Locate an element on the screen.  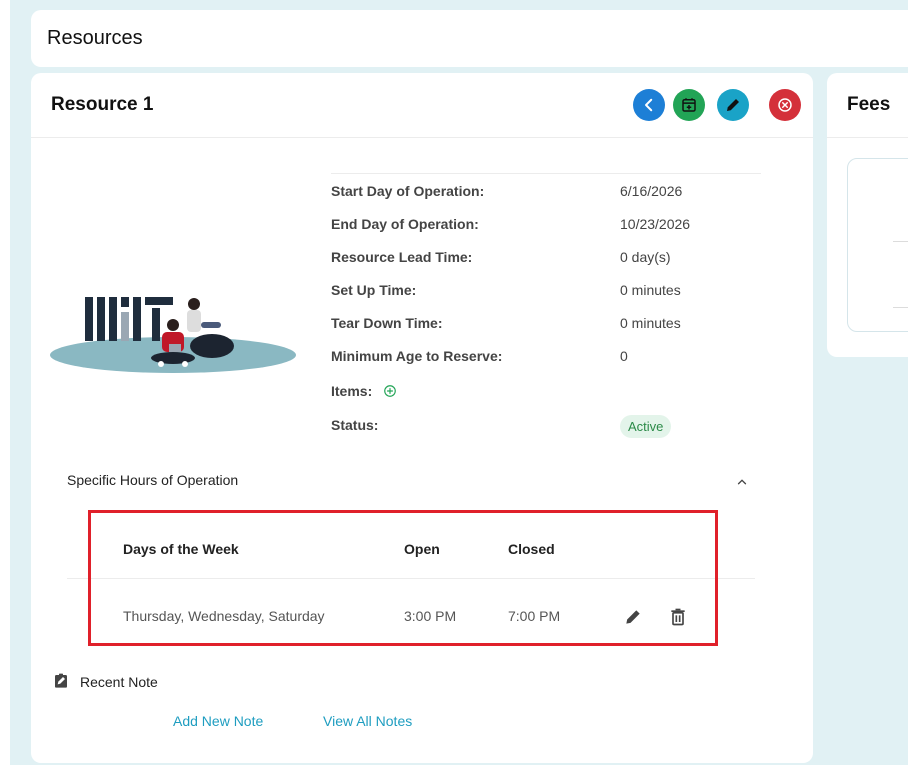
clipboard-edit-icon is located at coordinates (61, 680).